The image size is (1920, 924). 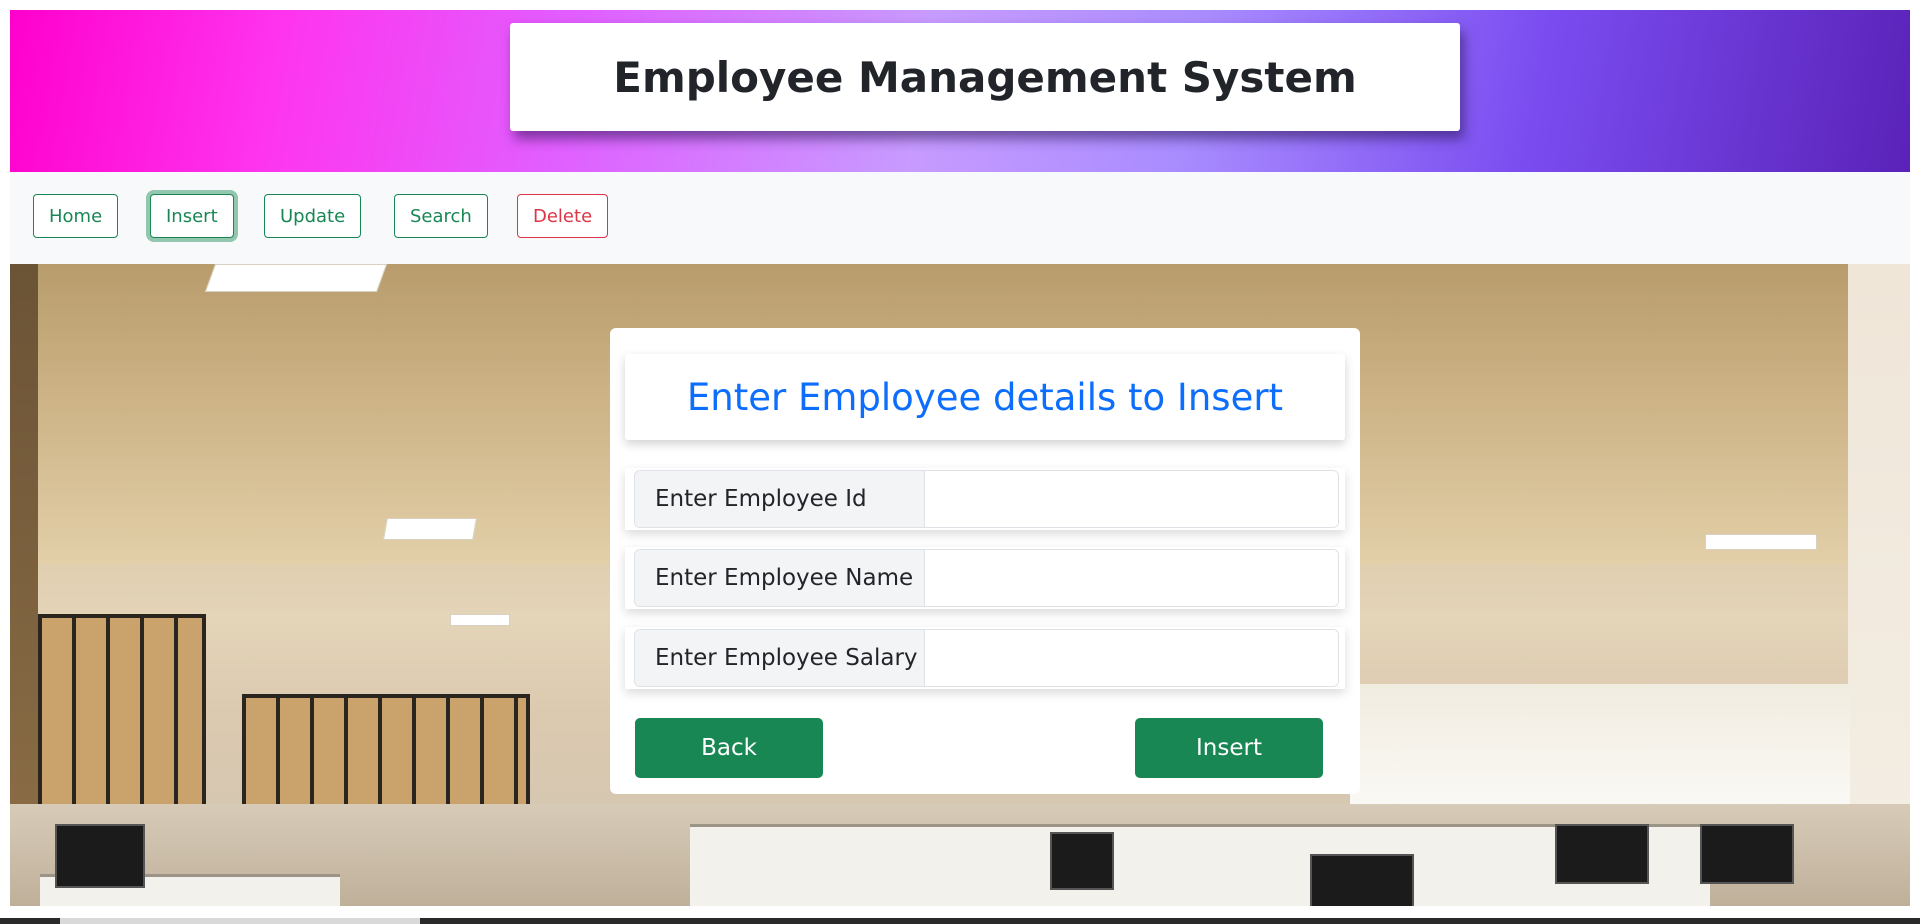 I want to click on employee-name-row: Enter Employee Name, so click(x=985, y=578).